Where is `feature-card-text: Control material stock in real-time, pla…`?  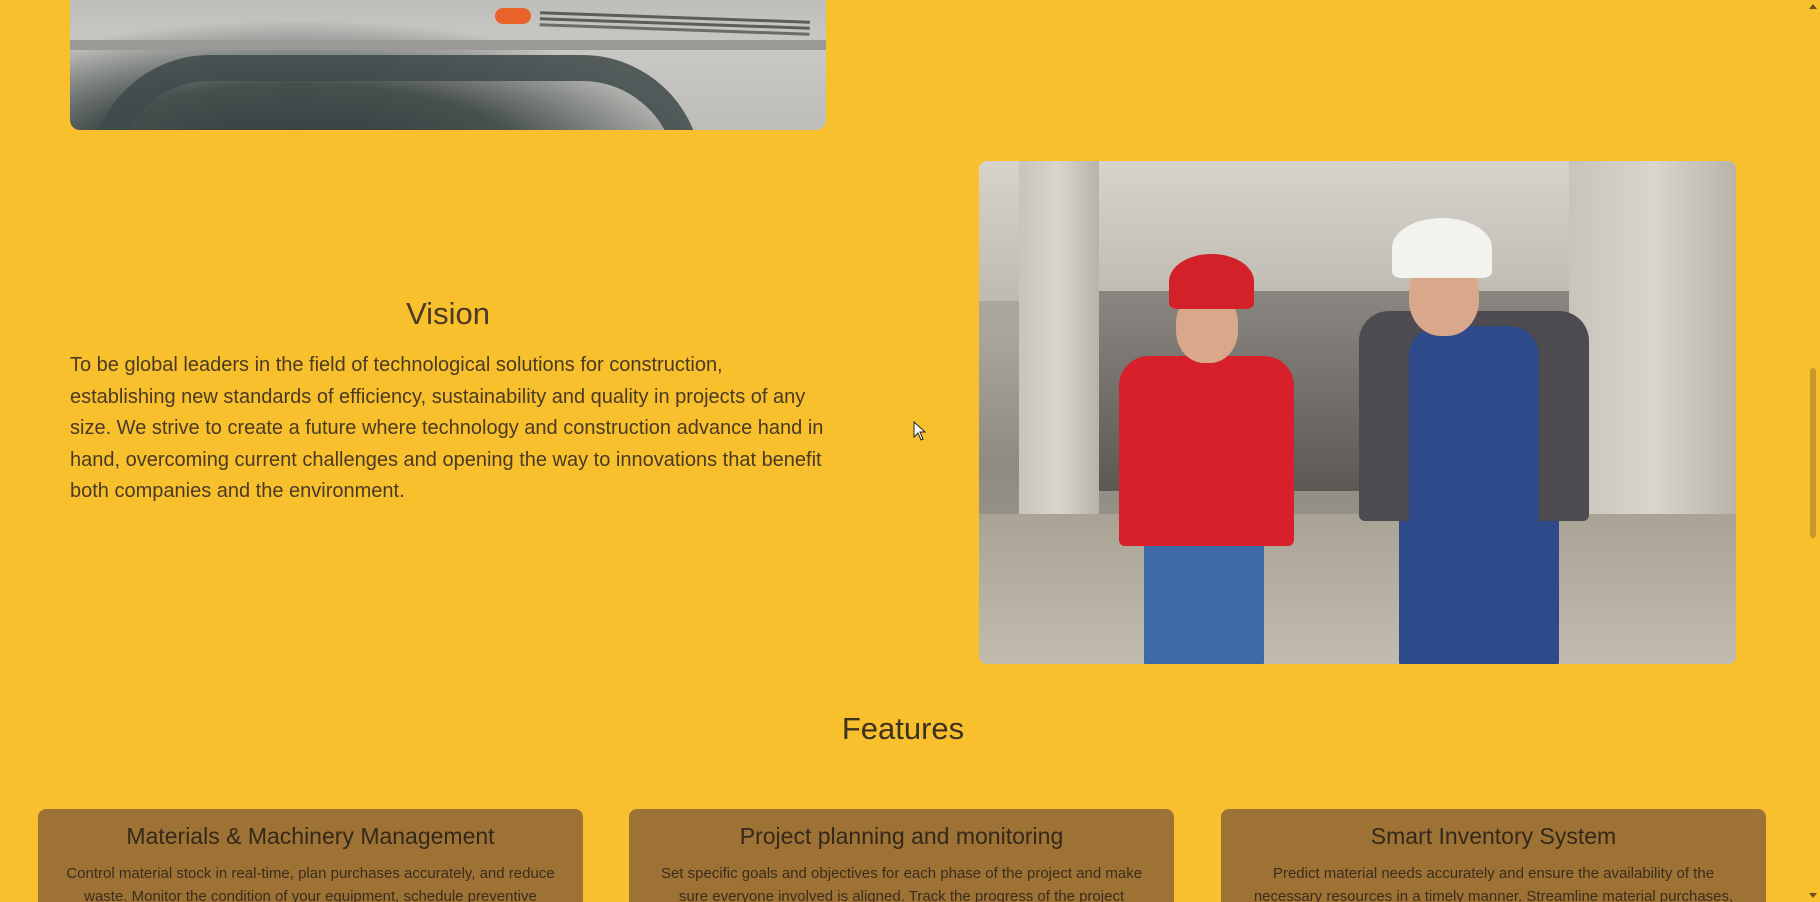
feature-card-text: Control material stock in real-time, pla… is located at coordinates (310, 883).